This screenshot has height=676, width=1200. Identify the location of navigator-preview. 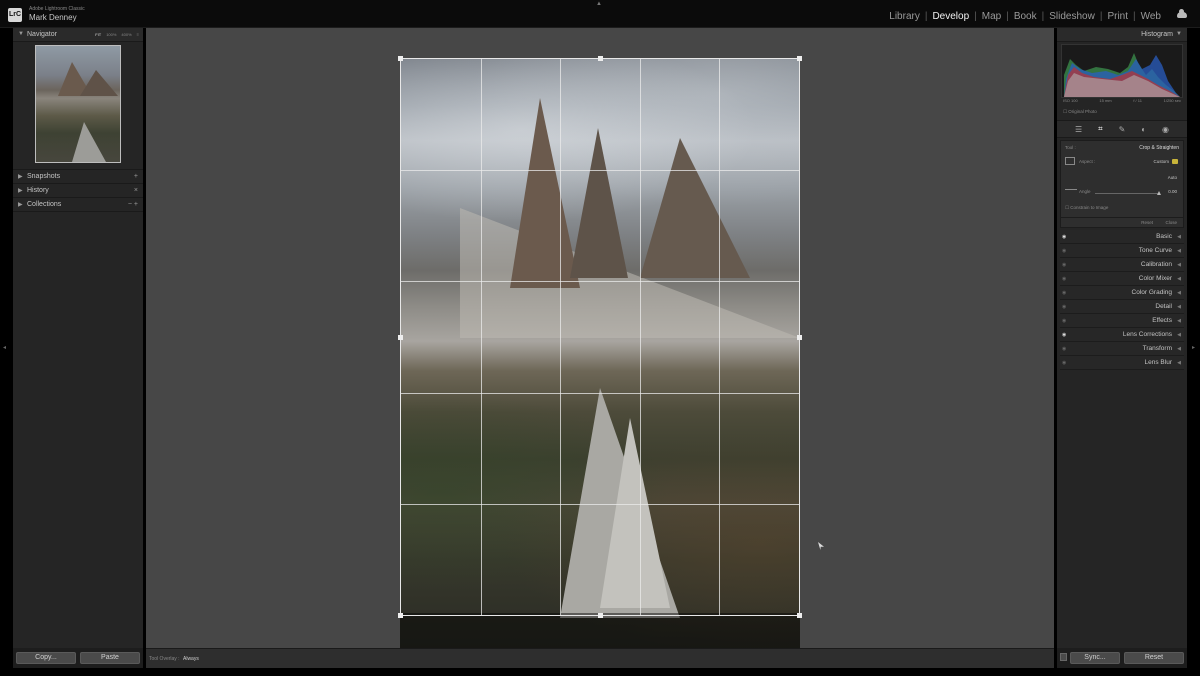
(78, 106).